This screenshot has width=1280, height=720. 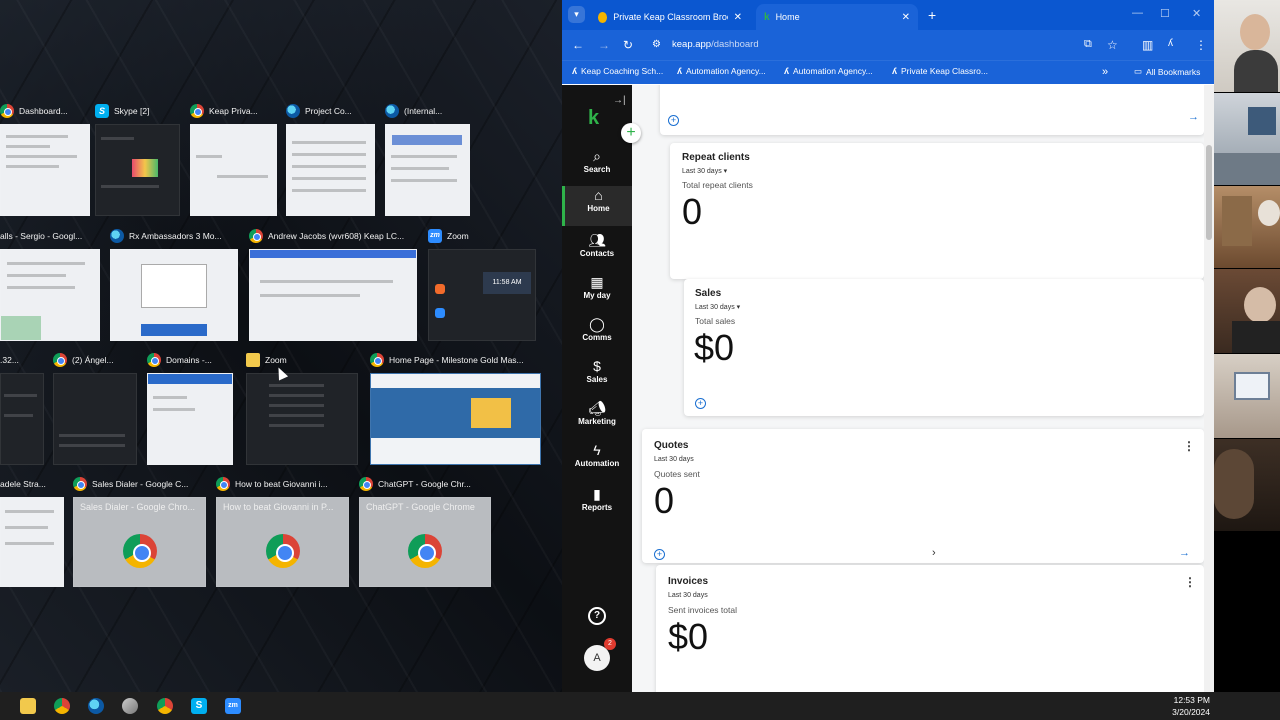 What do you see at coordinates (944, 347) in the screenshot?
I see `sales-card: Sales Last 30 days ▾ Total sales $0 +` at bounding box center [944, 347].